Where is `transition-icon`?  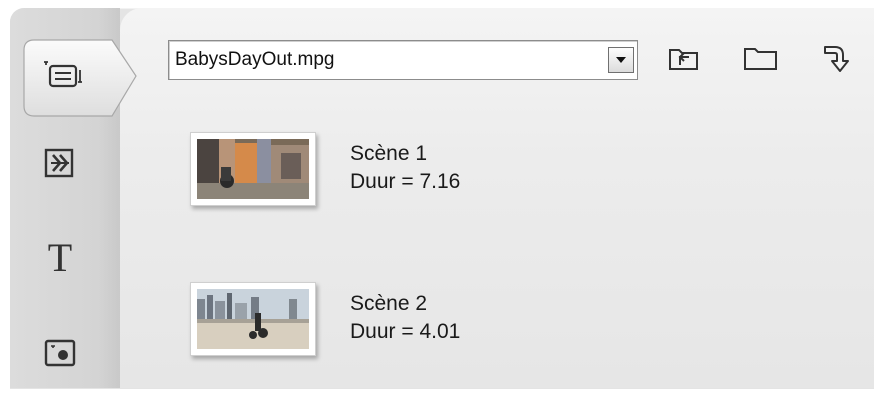
transition-icon is located at coordinates (60, 165).